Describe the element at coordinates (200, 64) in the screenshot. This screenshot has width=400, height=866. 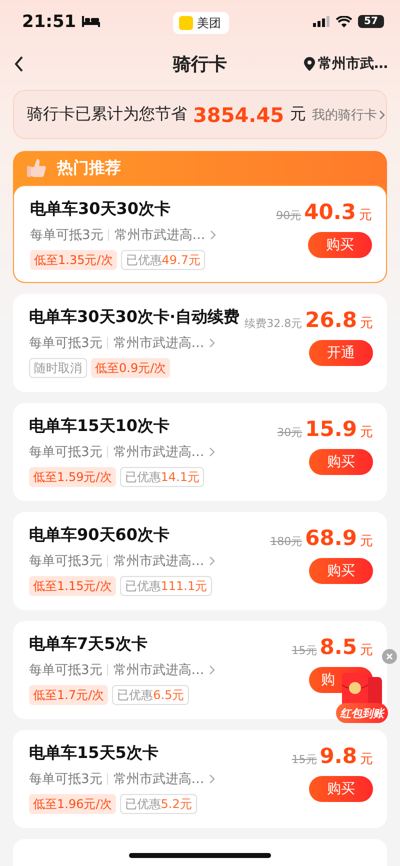
I see `page-title: 骑行卡` at that location.